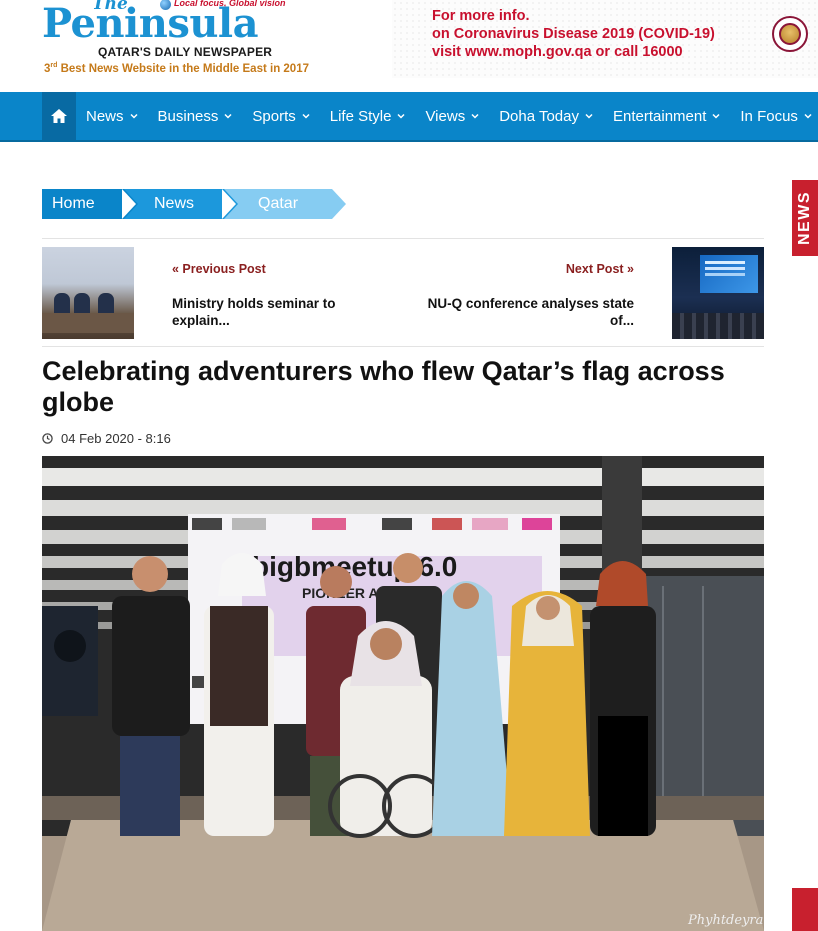  What do you see at coordinates (185, 52) in the screenshot?
I see `logo-subtitle: QATAR'S DAILY NEWSPAPER` at bounding box center [185, 52].